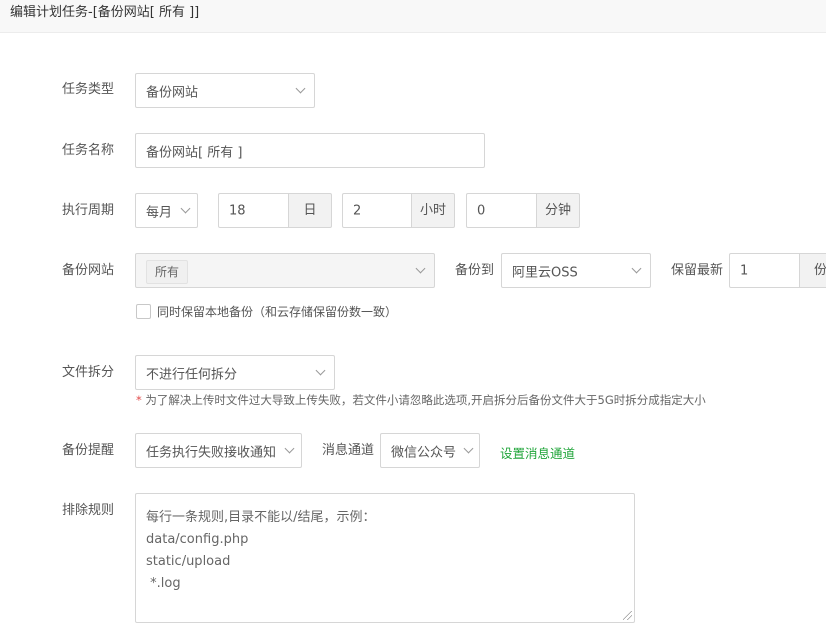 The height and width of the screenshot is (627, 826). Describe the element at coordinates (261, 517) in the screenshot. I see `exclude-line: 每行一条规则,目录不能以/结尾，示例：` at that location.